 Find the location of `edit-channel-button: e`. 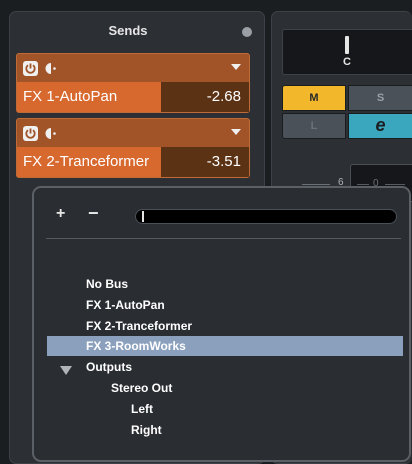

edit-channel-button: e is located at coordinates (380, 126).